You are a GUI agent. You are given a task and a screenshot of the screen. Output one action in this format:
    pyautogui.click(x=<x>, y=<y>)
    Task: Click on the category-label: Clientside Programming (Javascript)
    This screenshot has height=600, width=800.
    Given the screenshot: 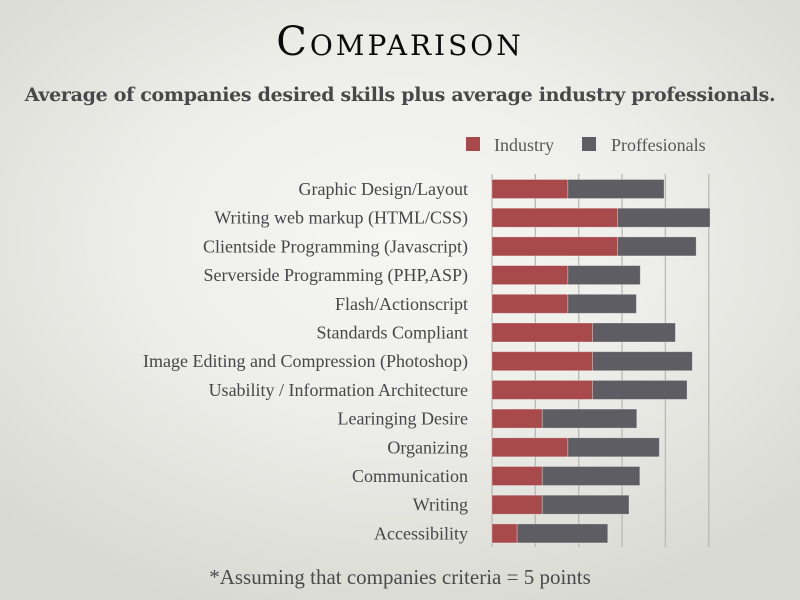 What is the action you would take?
    pyautogui.click(x=335, y=246)
    